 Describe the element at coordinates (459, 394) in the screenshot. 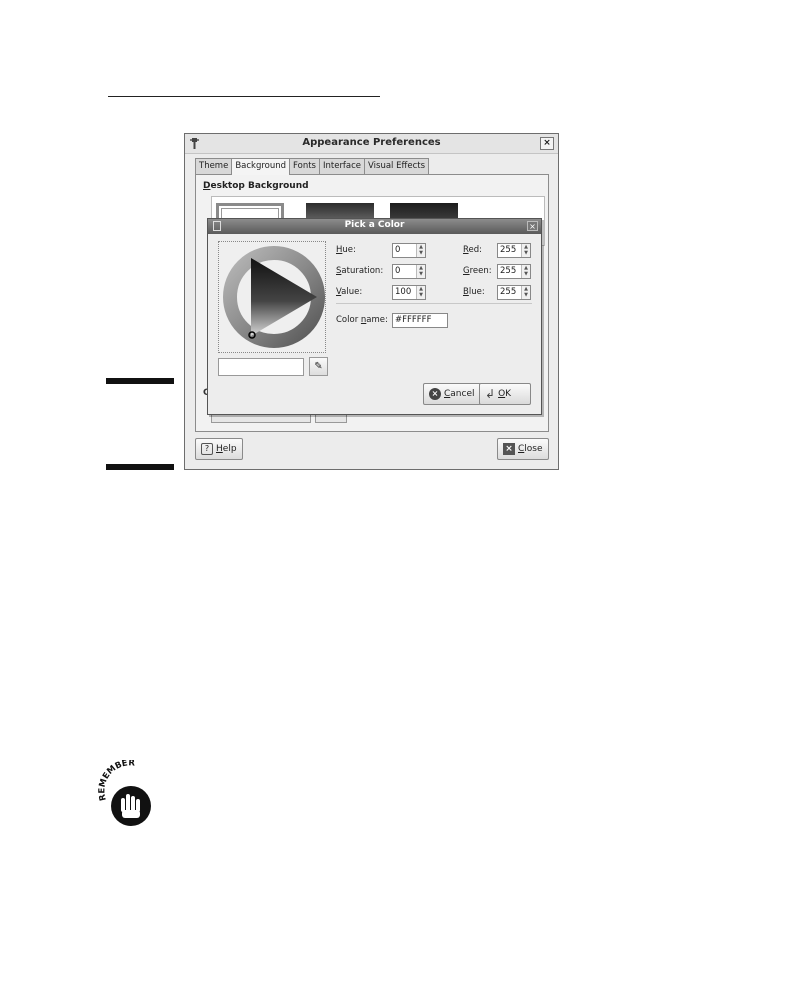

I see `cancel-label: Cancel` at that location.